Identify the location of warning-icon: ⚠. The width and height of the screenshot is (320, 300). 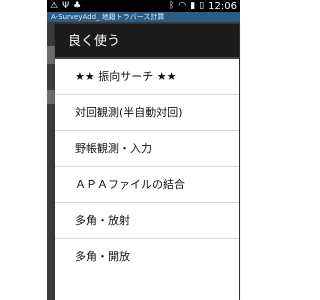
(54, 6).